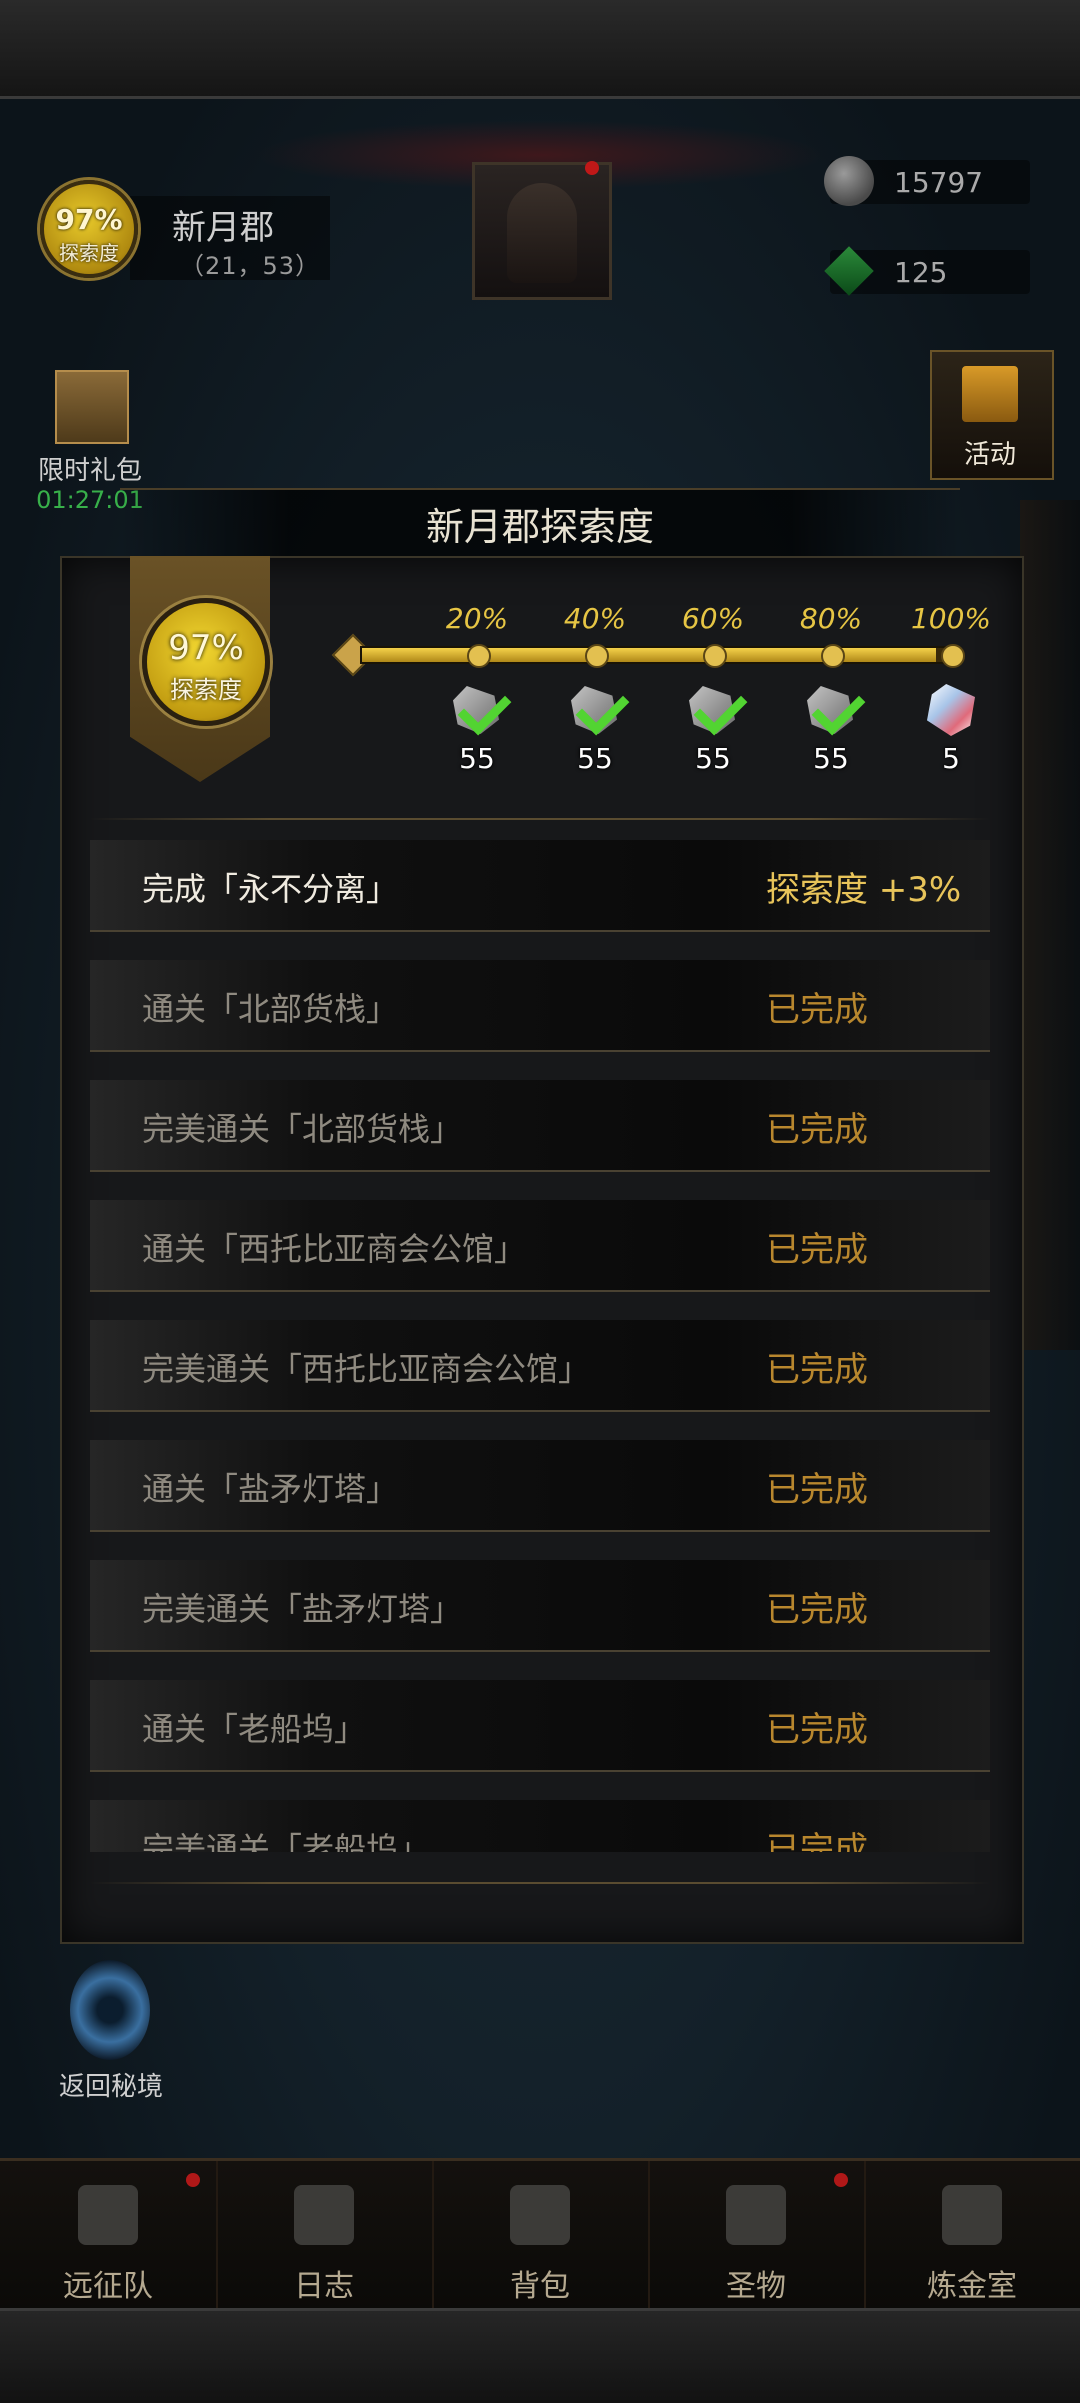 The image size is (1080, 2403). Describe the element at coordinates (540, 2215) in the screenshot. I see `backpack-icon` at that location.